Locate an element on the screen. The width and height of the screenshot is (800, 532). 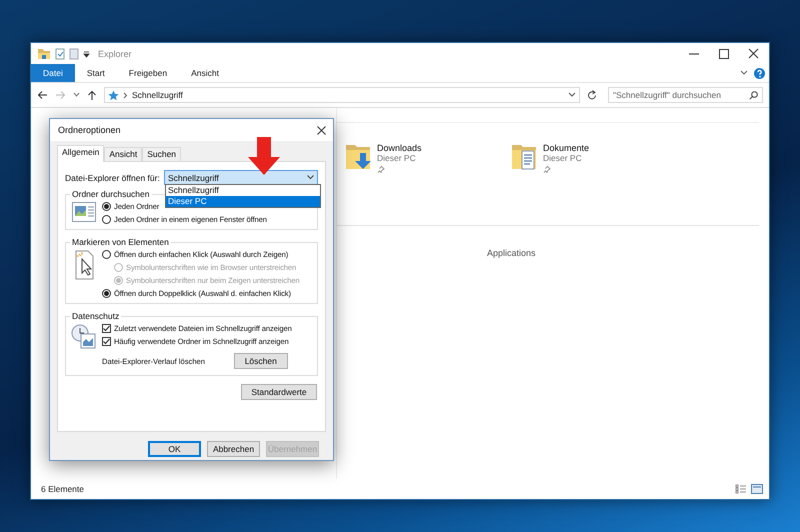
properties-icon is located at coordinates (60, 54).